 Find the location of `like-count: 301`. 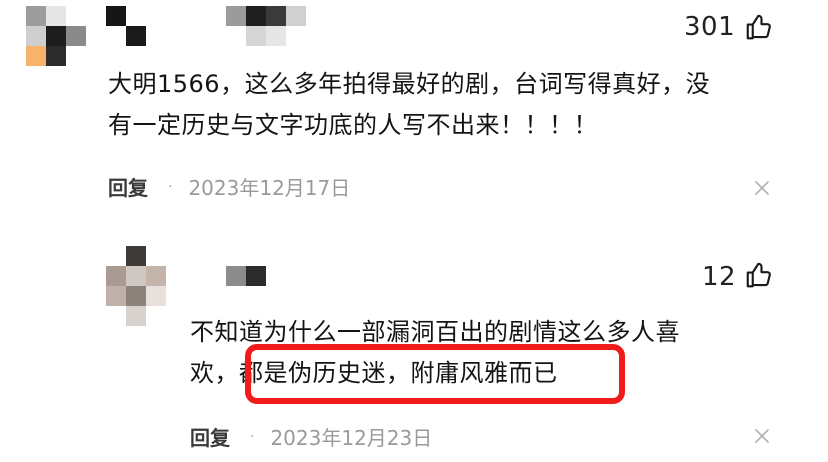

like-count: 301 is located at coordinates (710, 27).